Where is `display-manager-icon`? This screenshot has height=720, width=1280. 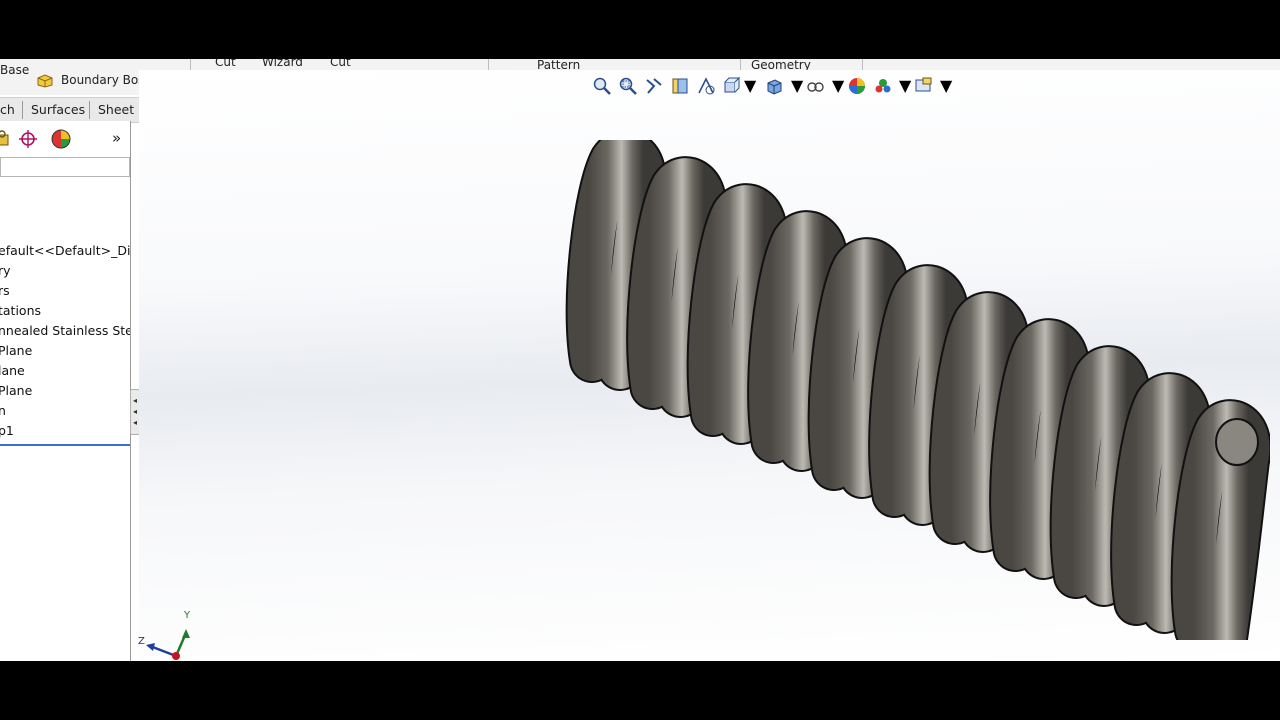 display-manager-icon is located at coordinates (61, 139).